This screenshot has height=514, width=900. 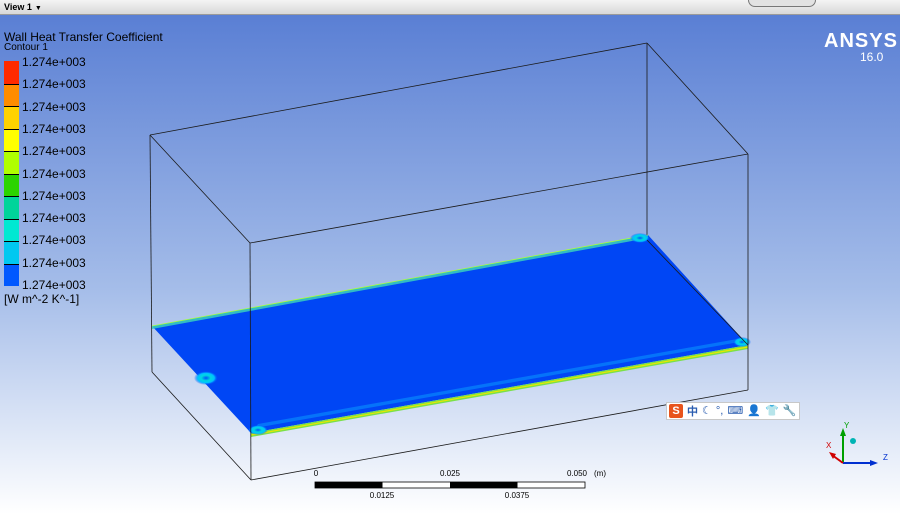 What do you see at coordinates (577, 473) in the screenshot?
I see `scale-label-050: 0.050` at bounding box center [577, 473].